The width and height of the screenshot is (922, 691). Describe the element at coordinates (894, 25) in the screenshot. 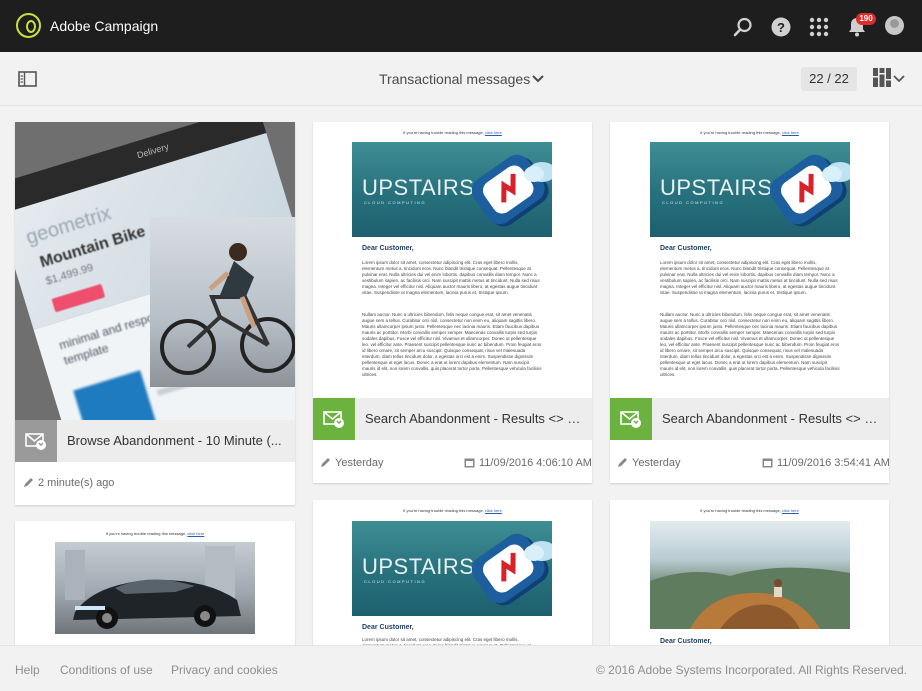

I see `avatar` at that location.